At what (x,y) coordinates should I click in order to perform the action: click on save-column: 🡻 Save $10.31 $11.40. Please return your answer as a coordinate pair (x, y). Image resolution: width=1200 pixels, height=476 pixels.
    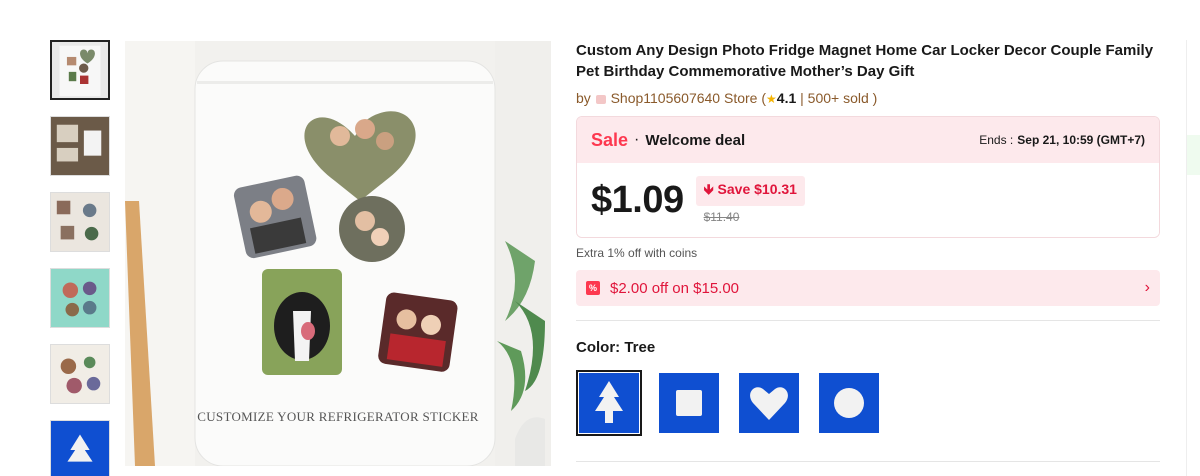
    Looking at the image, I should click on (750, 200).